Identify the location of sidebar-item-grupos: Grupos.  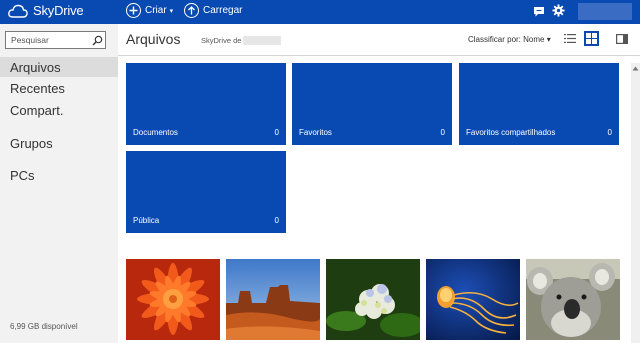
(59, 143).